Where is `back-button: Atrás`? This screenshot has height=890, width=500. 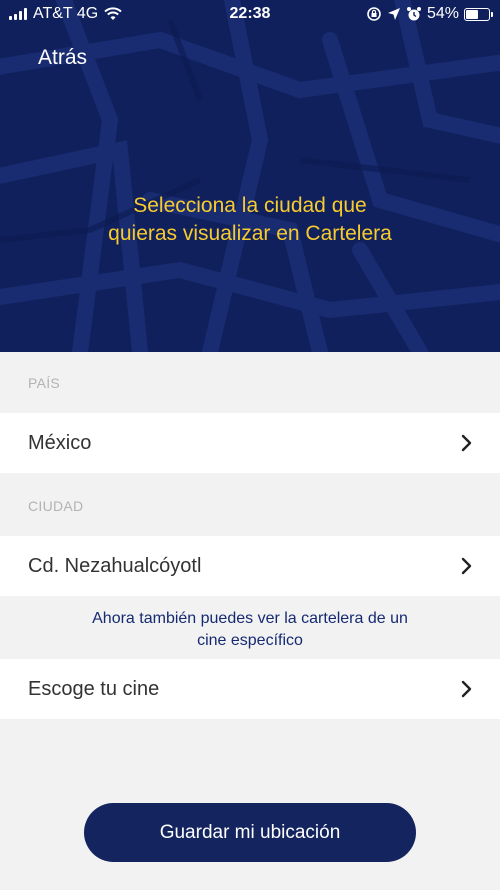
back-button: Atrás is located at coordinates (62, 58).